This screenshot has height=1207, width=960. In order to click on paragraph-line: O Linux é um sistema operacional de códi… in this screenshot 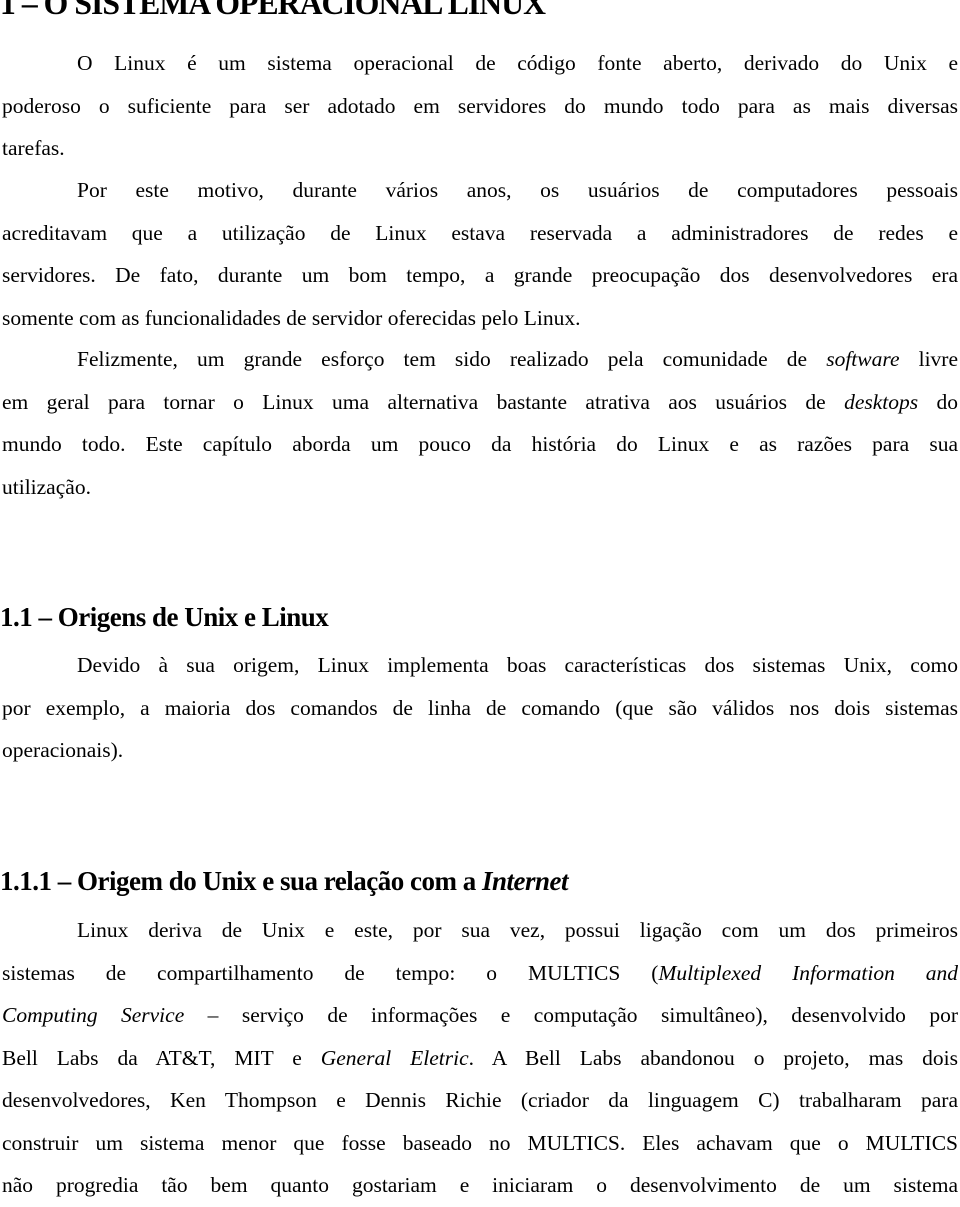, I will do `click(517, 63)`.